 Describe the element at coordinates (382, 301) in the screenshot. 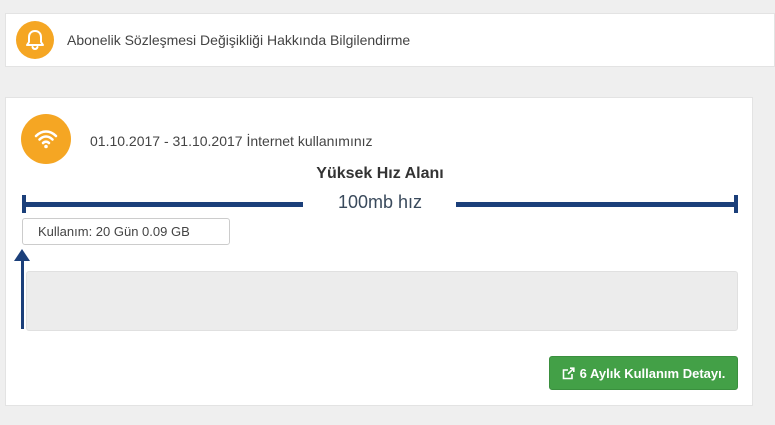

I see `usage-area` at that location.